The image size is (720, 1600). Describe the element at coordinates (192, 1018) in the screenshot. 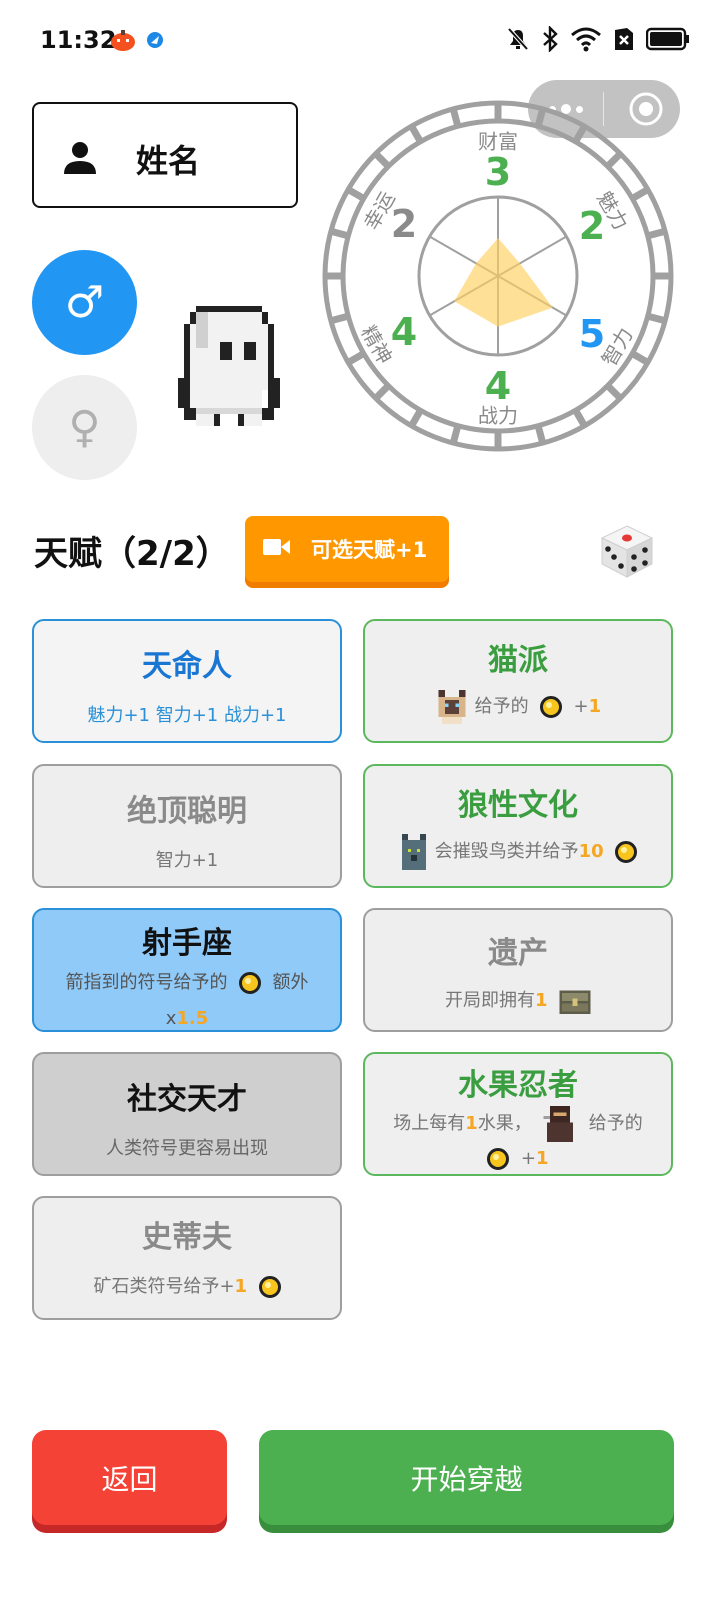

I see `desc-number: 1.5` at that location.